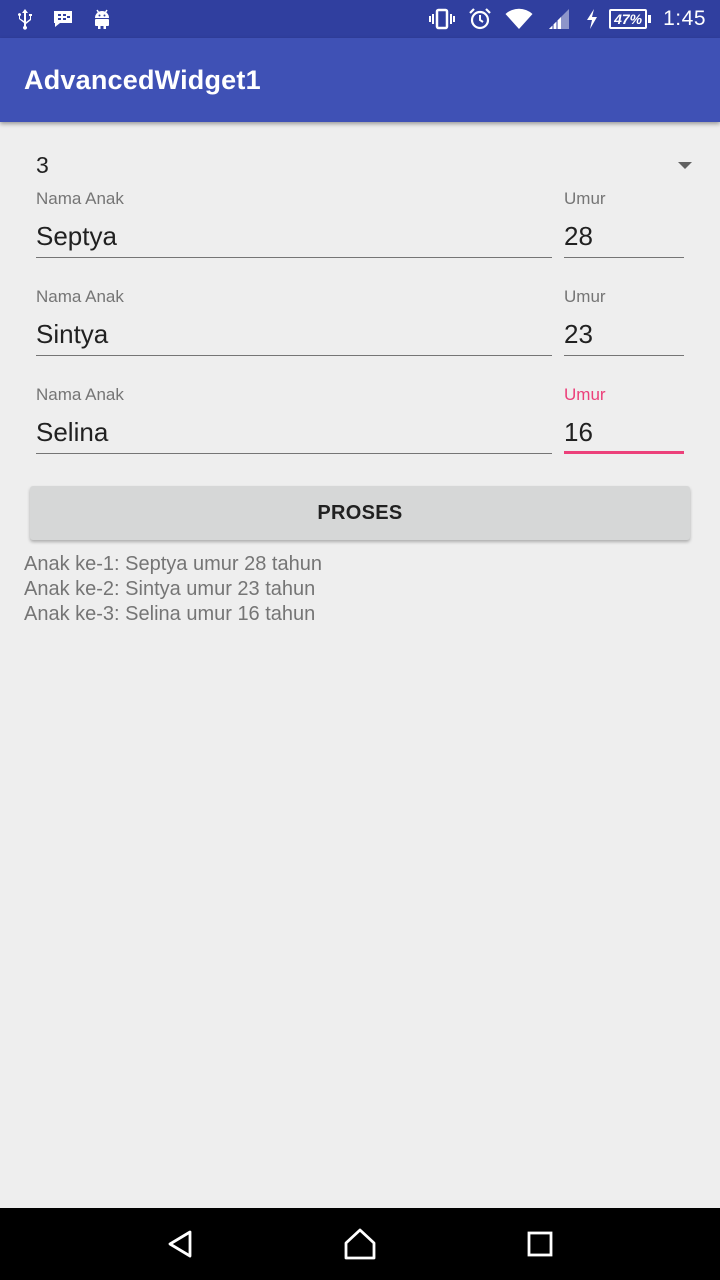 The height and width of the screenshot is (1280, 720). I want to click on app-title: AdvancedWidget1, so click(142, 79).